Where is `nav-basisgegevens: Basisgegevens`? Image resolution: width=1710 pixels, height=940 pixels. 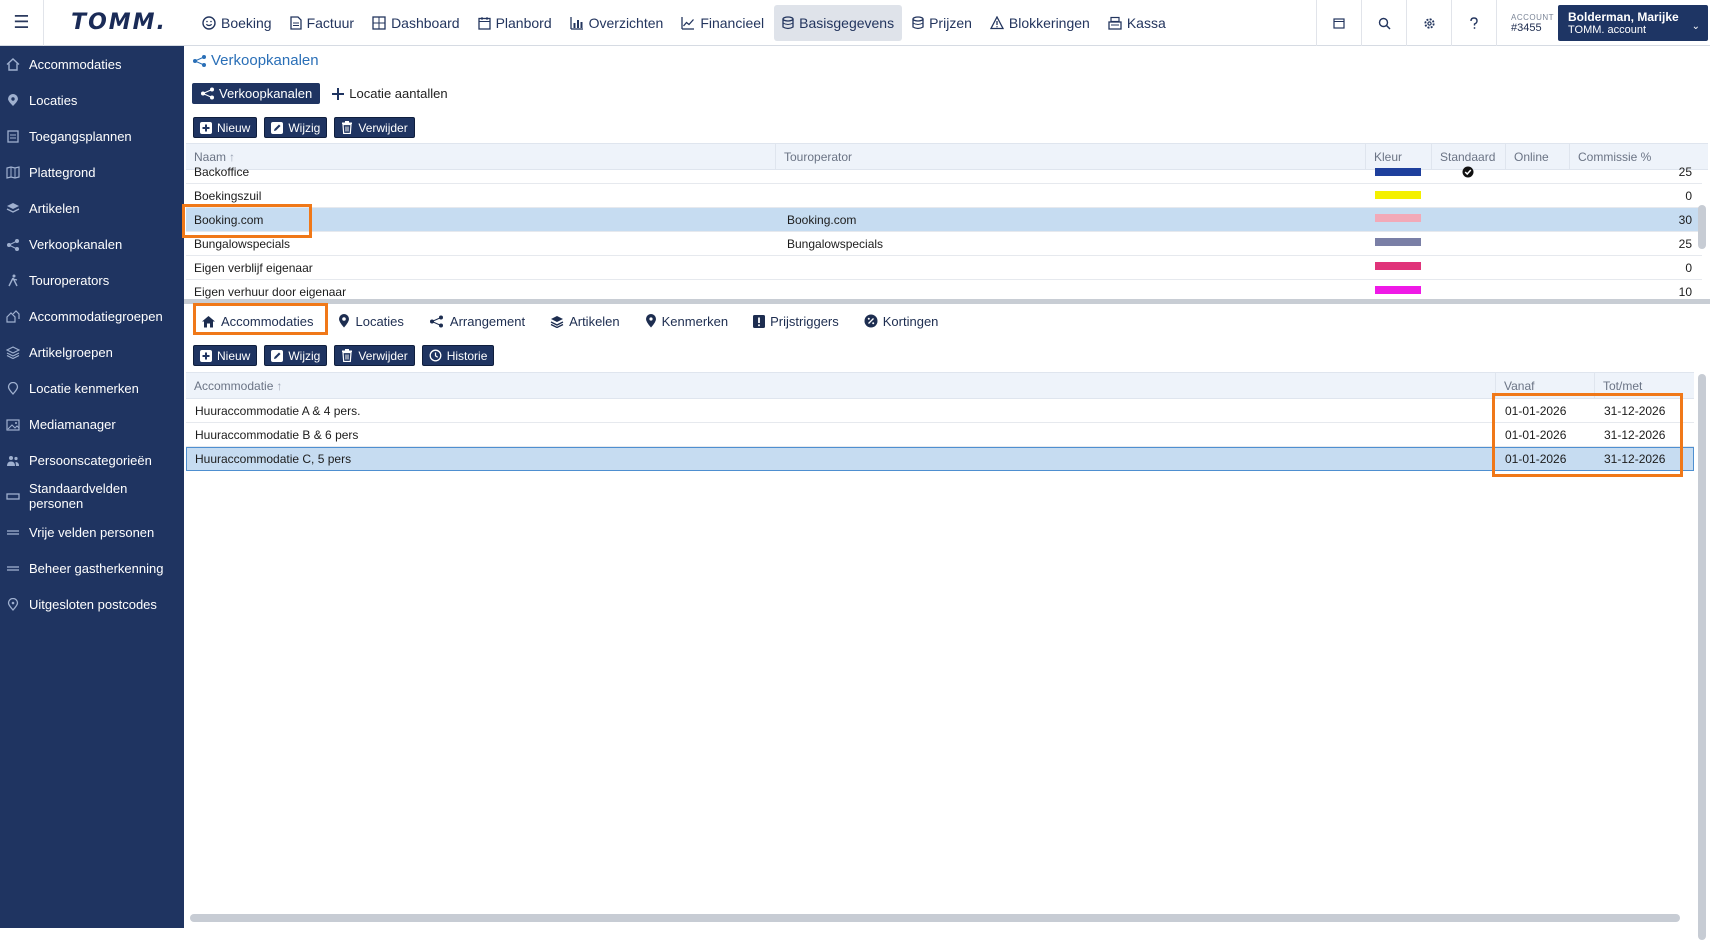
nav-basisgegevens: Basisgegevens is located at coordinates (838, 22).